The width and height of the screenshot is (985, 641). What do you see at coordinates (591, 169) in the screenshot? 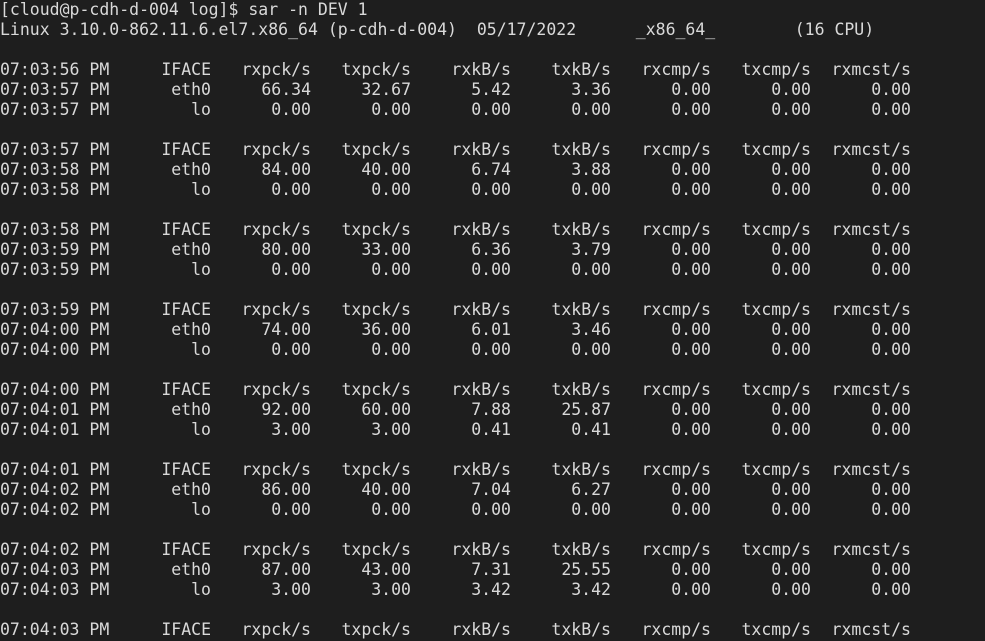
I see `row-value-txkB-per-s: 3.88` at bounding box center [591, 169].